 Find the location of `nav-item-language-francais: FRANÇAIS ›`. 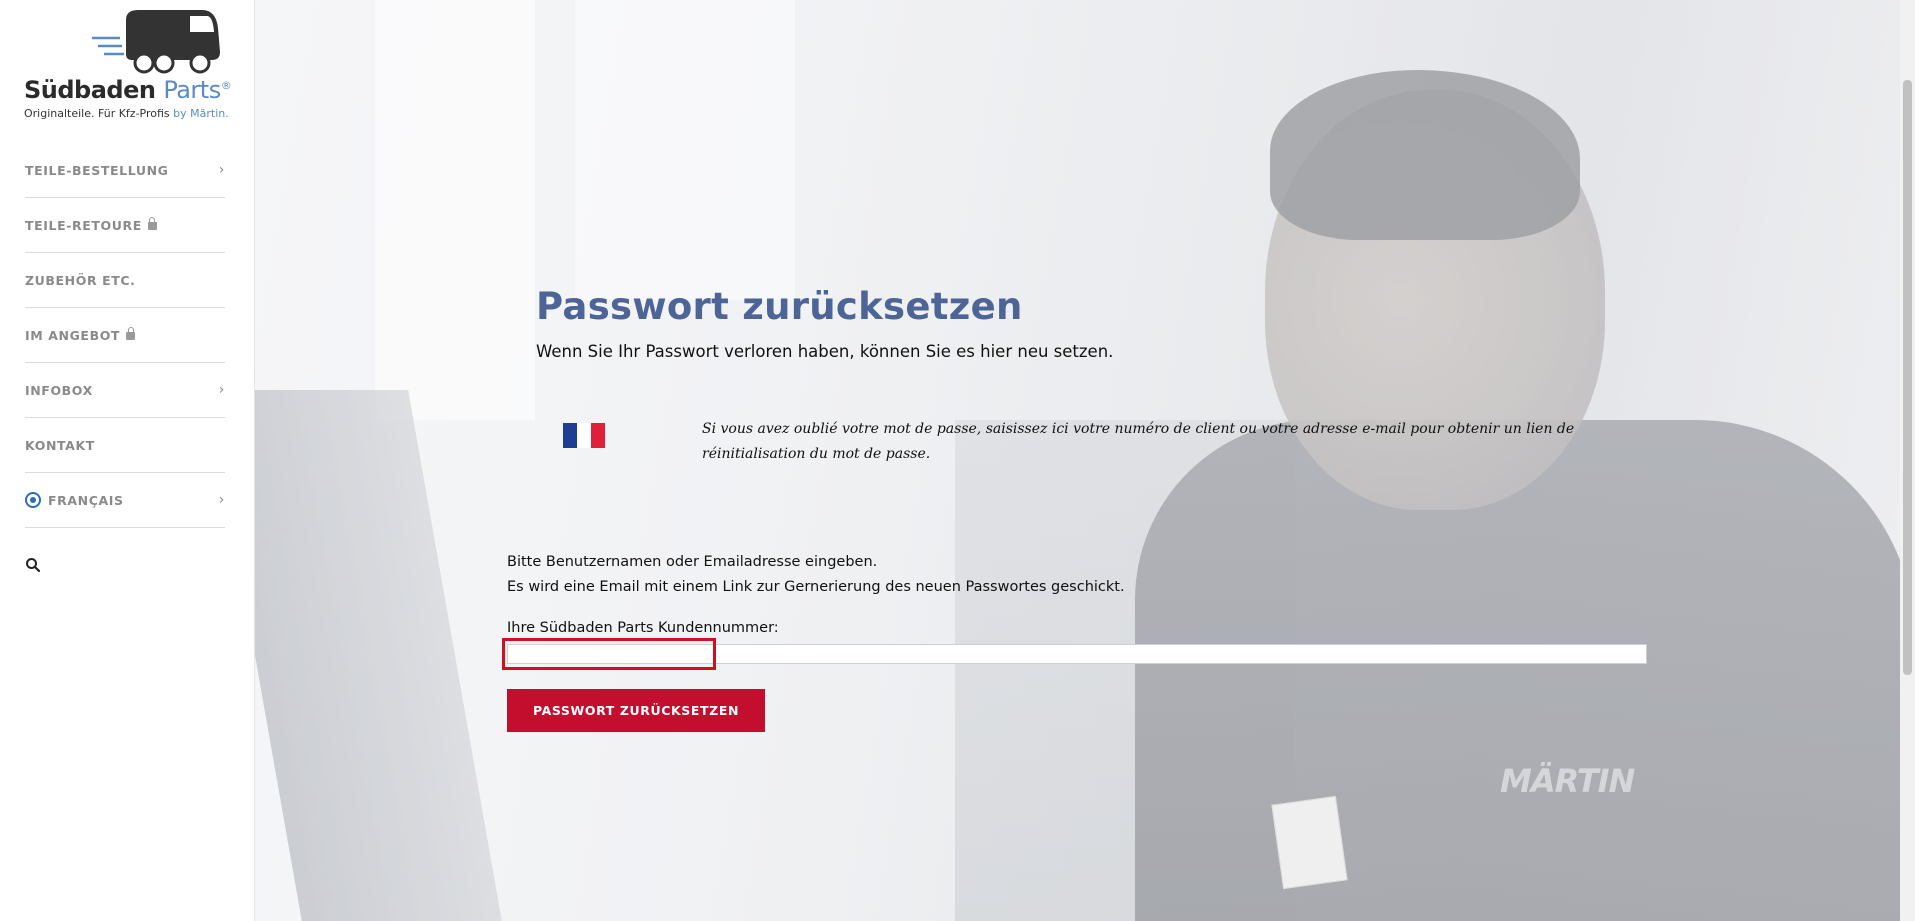

nav-item-language-francais: FRANÇAIS › is located at coordinates (125, 500).